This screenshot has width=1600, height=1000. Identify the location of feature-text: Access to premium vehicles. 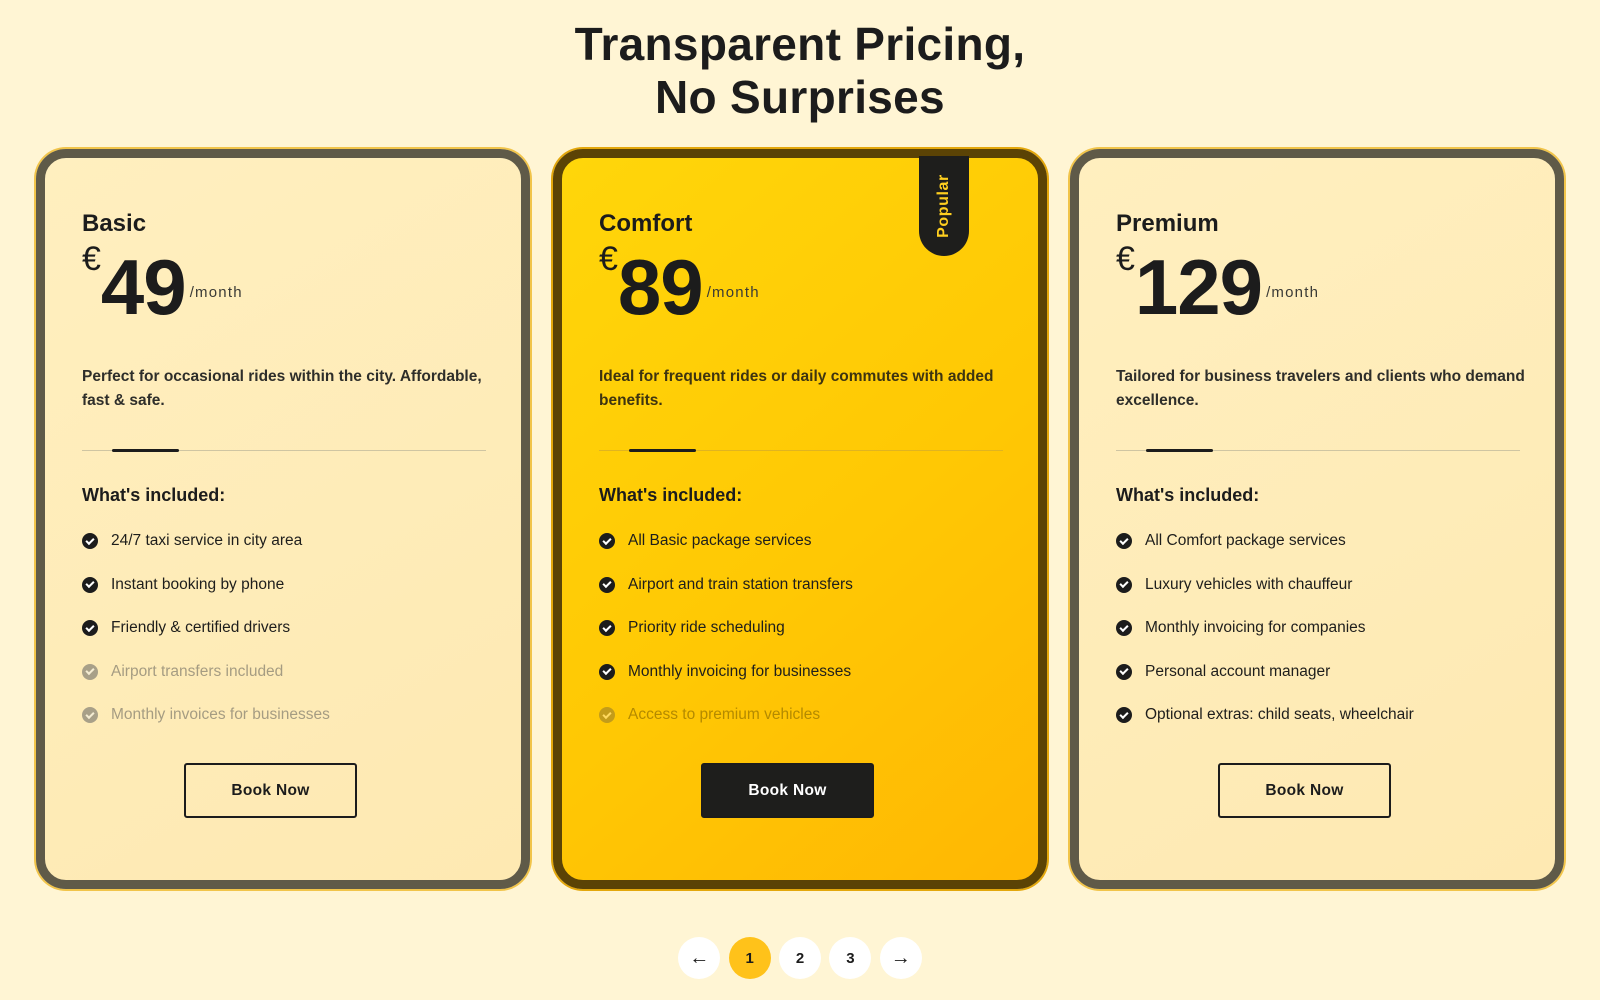
(724, 715).